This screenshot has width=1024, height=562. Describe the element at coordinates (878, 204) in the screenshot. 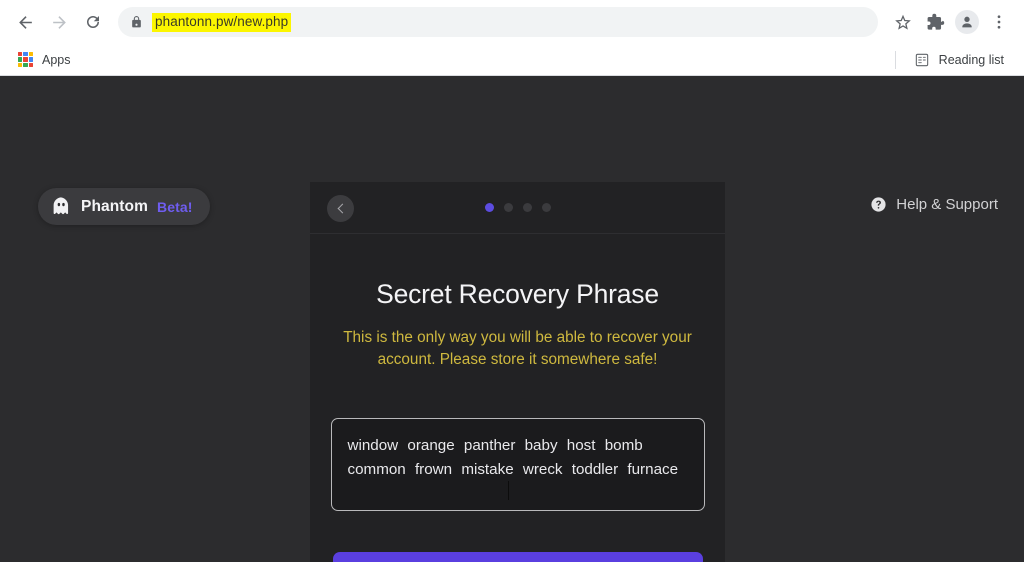

I see `question-circle-icon` at that location.